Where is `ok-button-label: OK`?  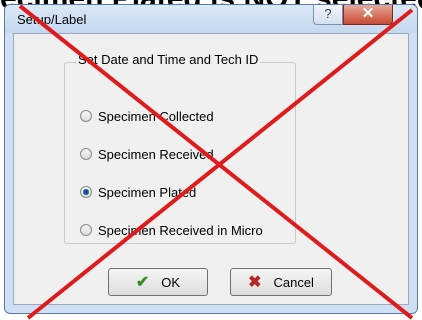 ok-button-label: OK is located at coordinates (171, 282).